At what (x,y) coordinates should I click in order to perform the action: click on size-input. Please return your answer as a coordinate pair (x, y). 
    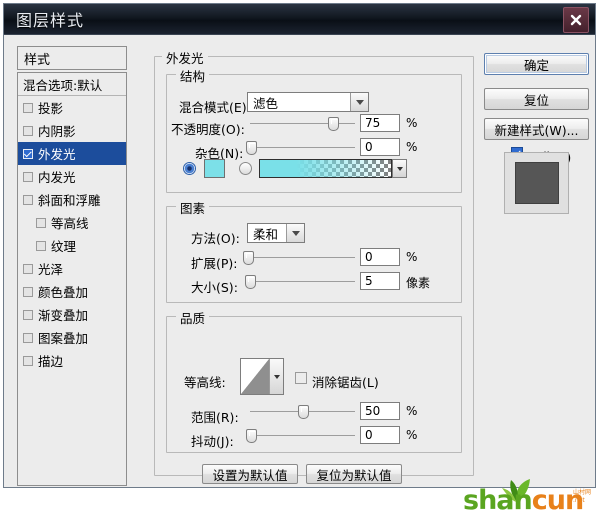
    Looking at the image, I should click on (380, 281).